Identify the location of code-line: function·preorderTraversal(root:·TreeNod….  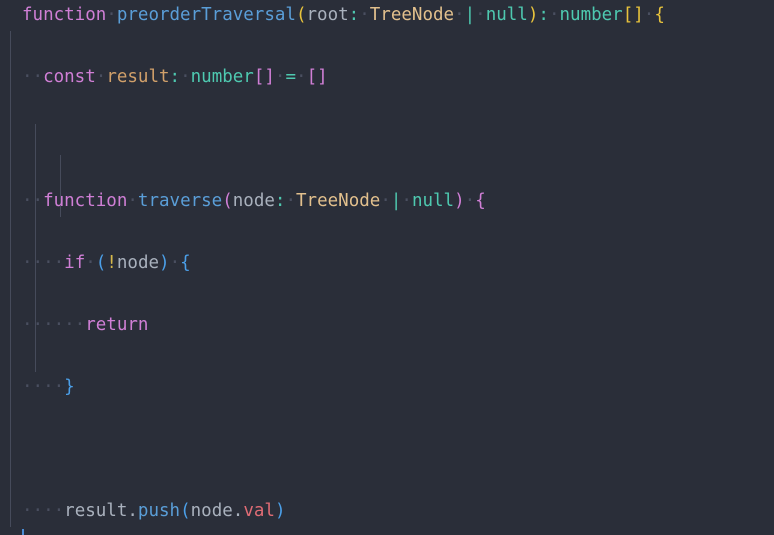
(387, 15).